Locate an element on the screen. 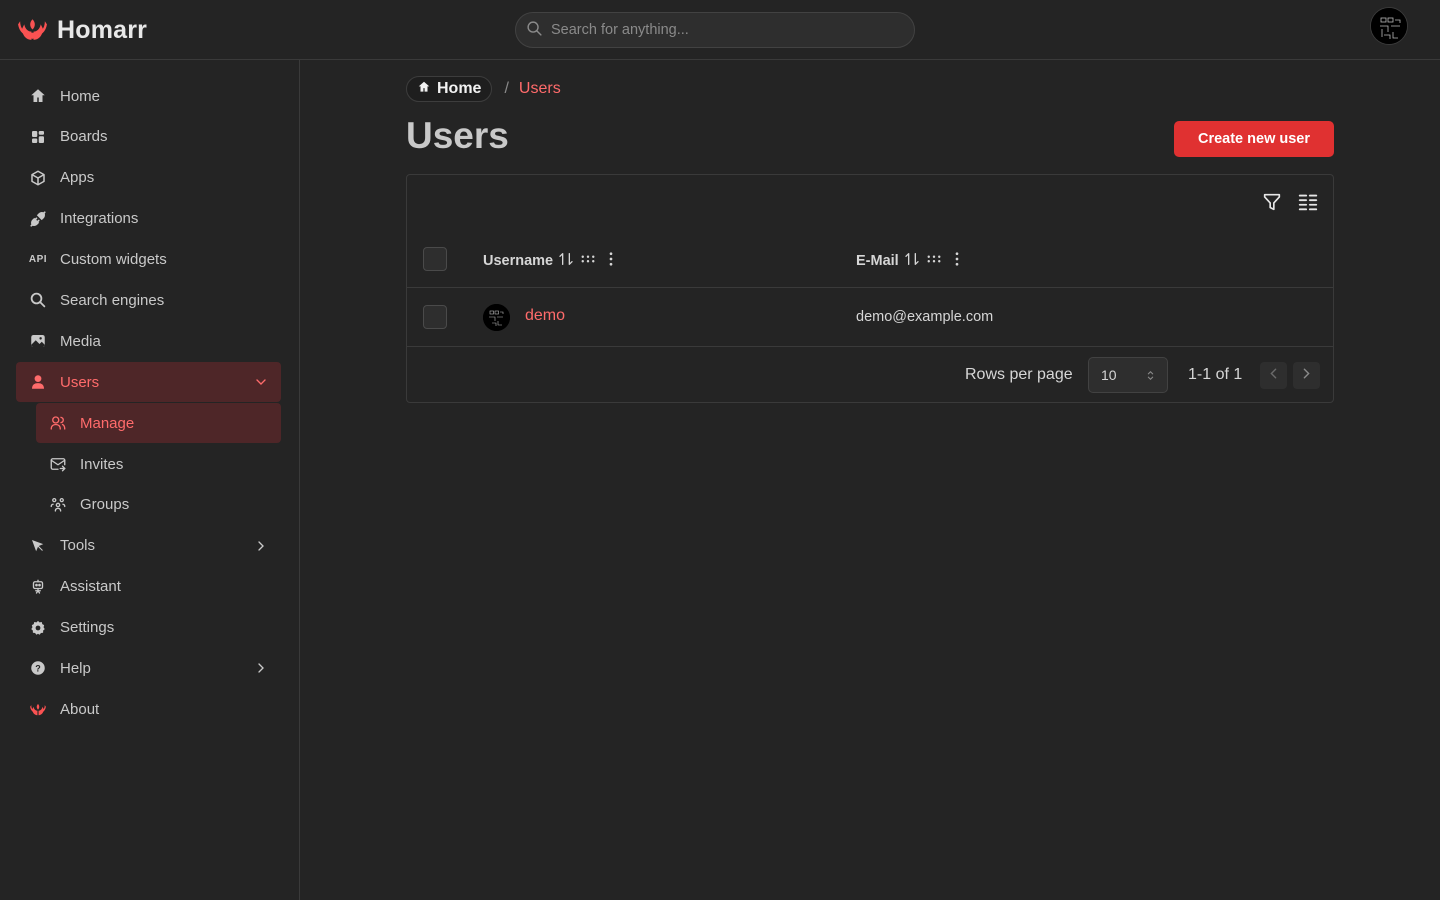 The height and width of the screenshot is (900, 1440). app-header: Homarr is located at coordinates (720, 30).